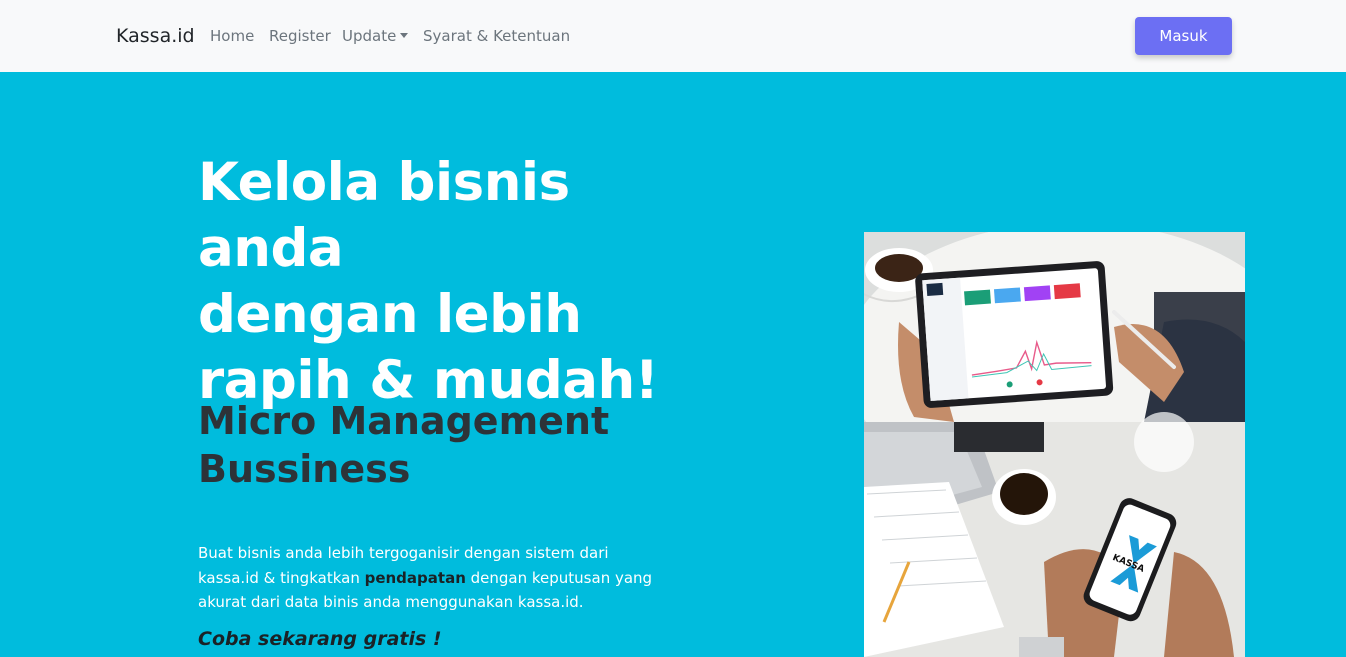 The image size is (1346, 657). What do you see at coordinates (404, 421) in the screenshot?
I see `hero-subtitle-line: Micro Management` at bounding box center [404, 421].